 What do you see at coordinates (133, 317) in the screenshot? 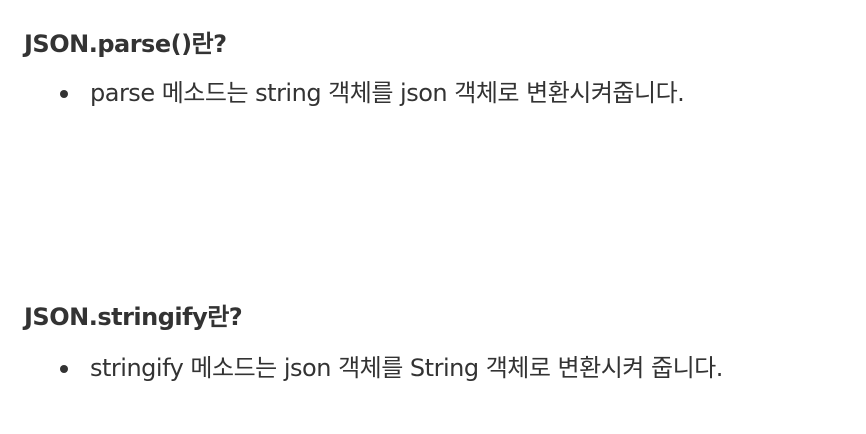
I see `stringify-heading: JSON.stringify란?` at bounding box center [133, 317].